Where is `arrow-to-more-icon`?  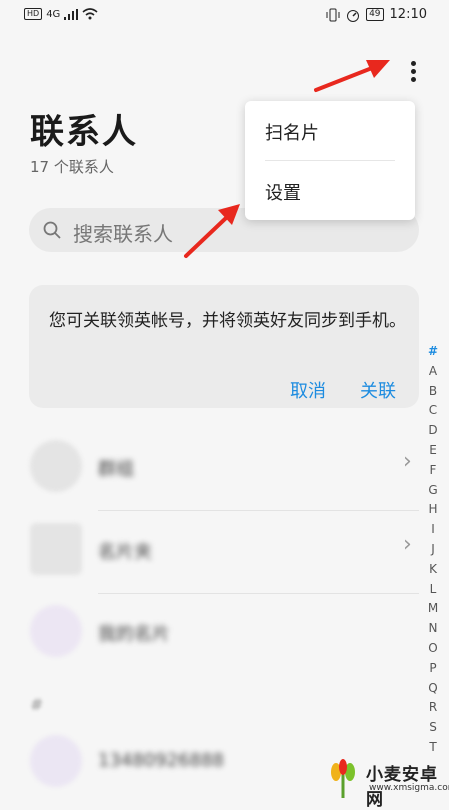
arrow-to-more-icon is located at coordinates (352, 76).